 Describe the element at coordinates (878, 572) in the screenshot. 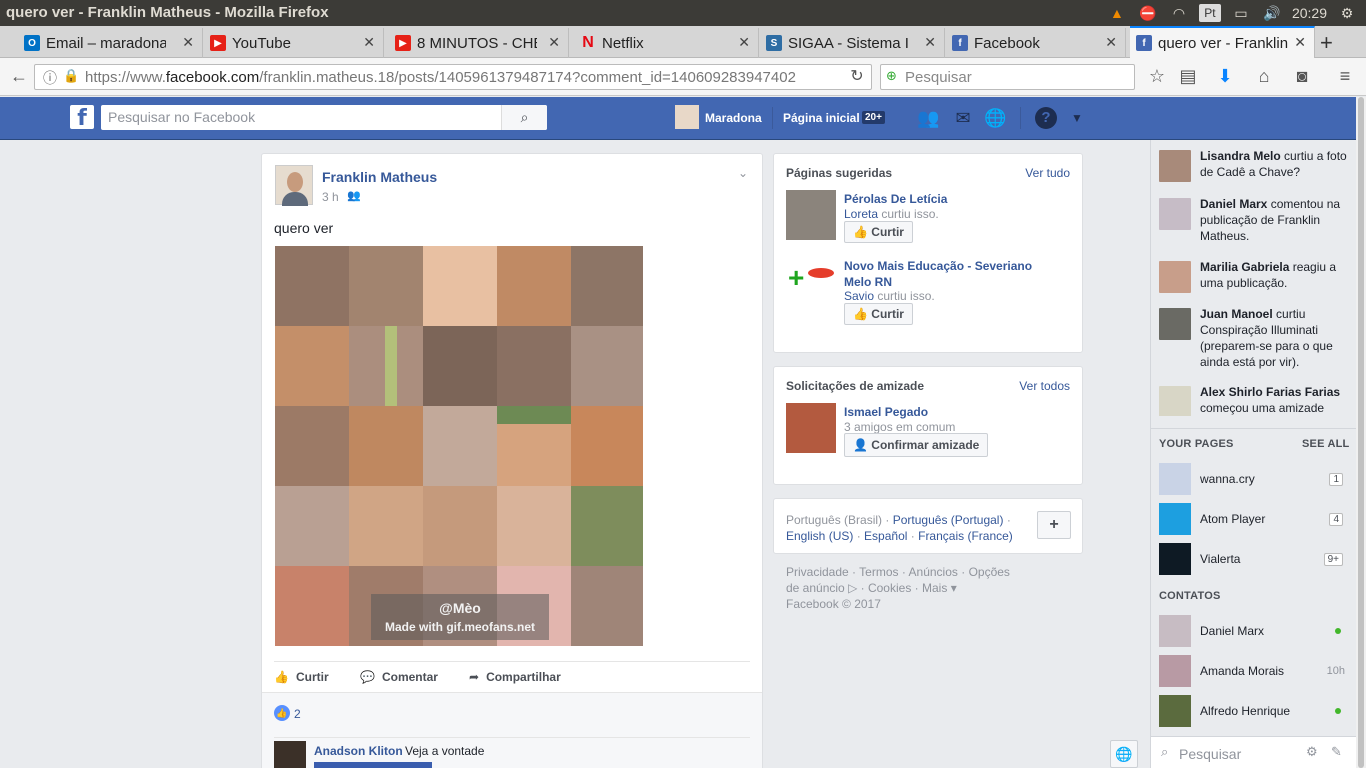

I see `footer-link: Termos` at that location.